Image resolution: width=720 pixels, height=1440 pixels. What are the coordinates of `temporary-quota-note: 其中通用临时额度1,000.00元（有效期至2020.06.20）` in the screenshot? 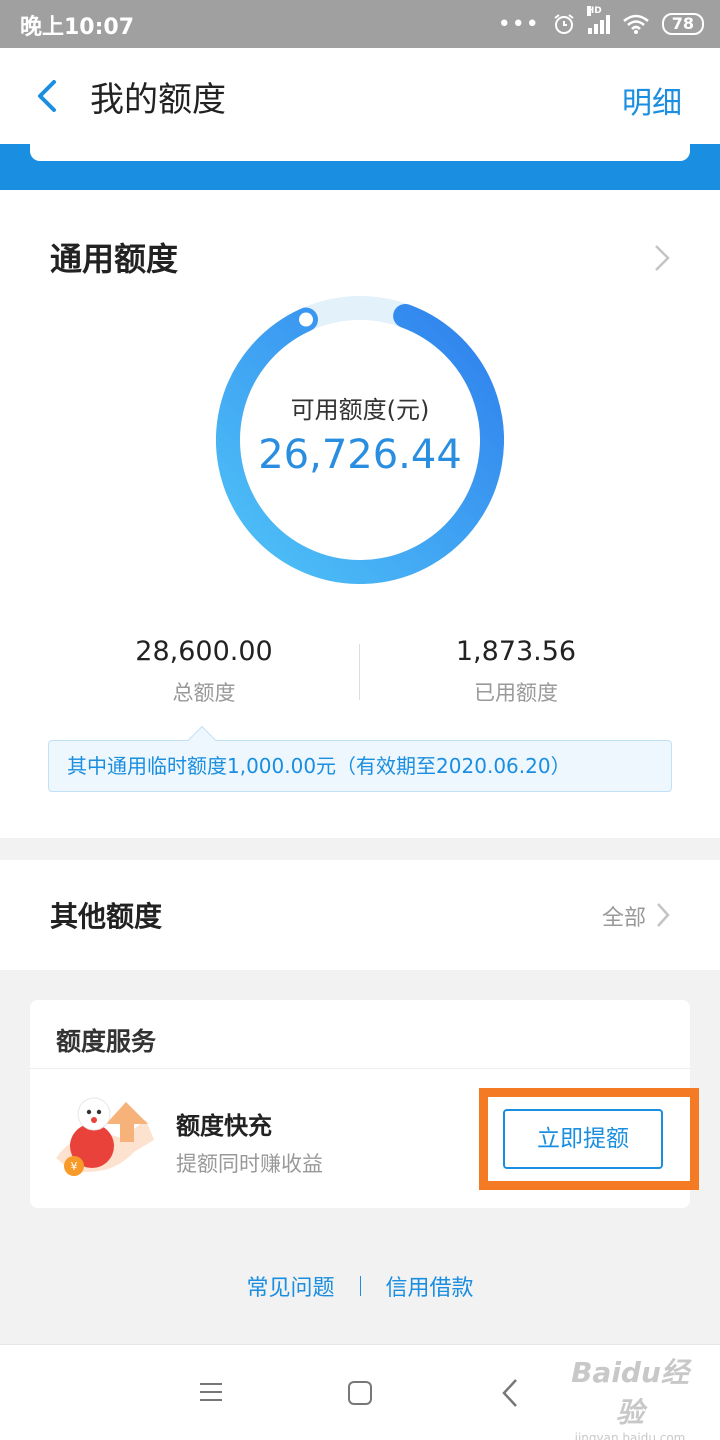 It's located at (360, 766).